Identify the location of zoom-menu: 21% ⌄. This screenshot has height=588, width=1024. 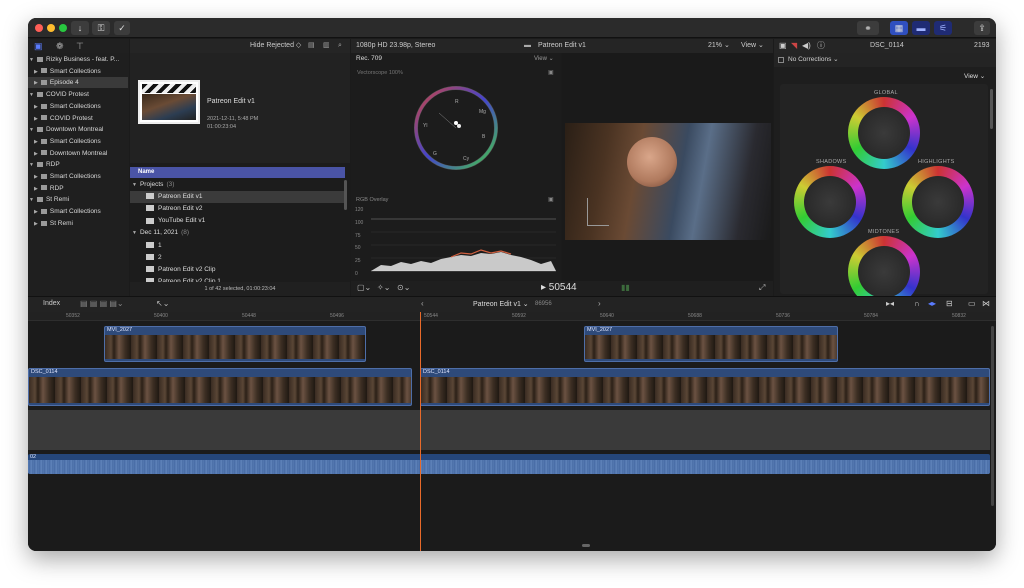
(719, 46).